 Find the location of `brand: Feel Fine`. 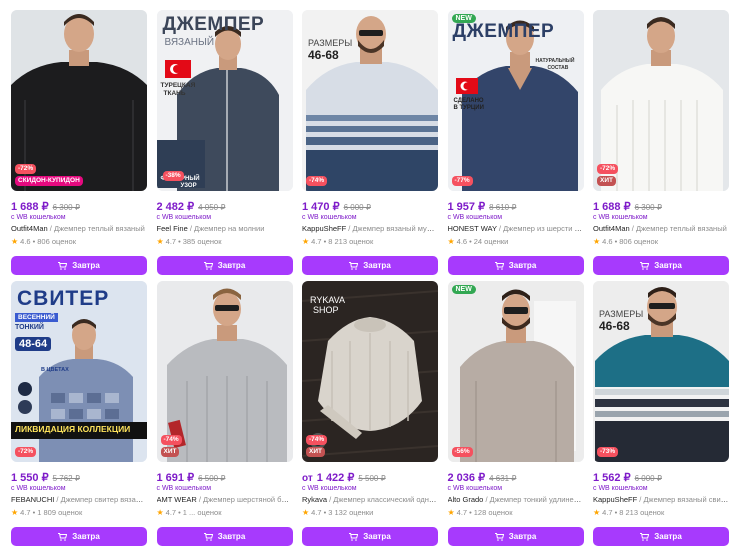

brand: Feel Fine is located at coordinates (172, 228).